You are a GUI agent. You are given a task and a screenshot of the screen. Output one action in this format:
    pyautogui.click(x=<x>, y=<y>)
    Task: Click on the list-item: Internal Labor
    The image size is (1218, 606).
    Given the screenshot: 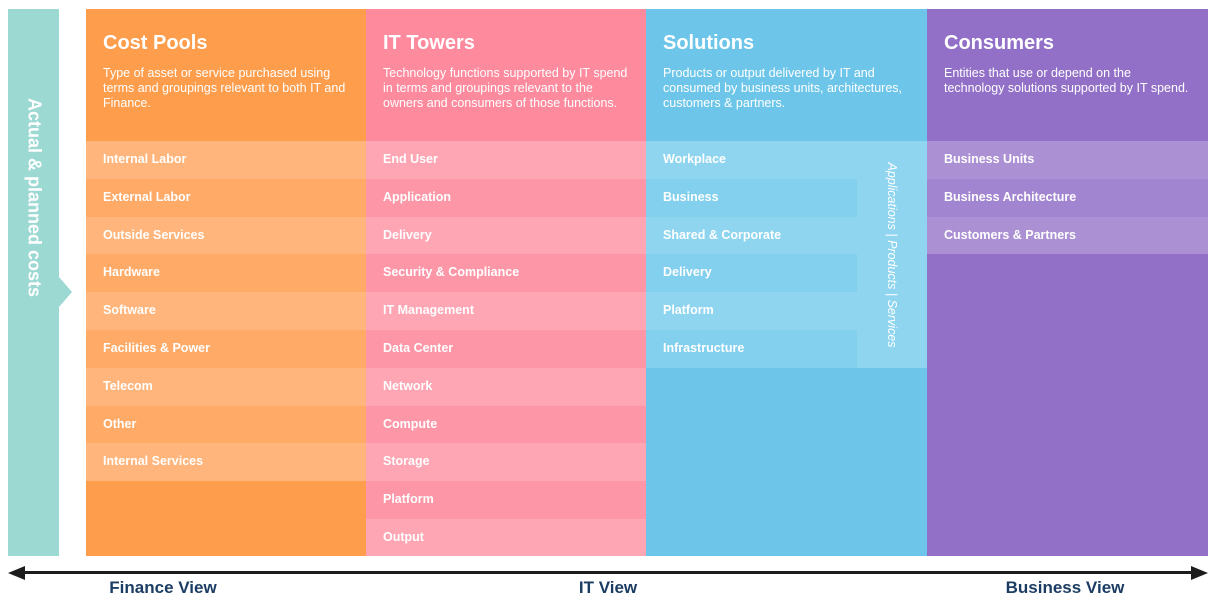 What is the action you would take?
    pyautogui.click(x=226, y=160)
    